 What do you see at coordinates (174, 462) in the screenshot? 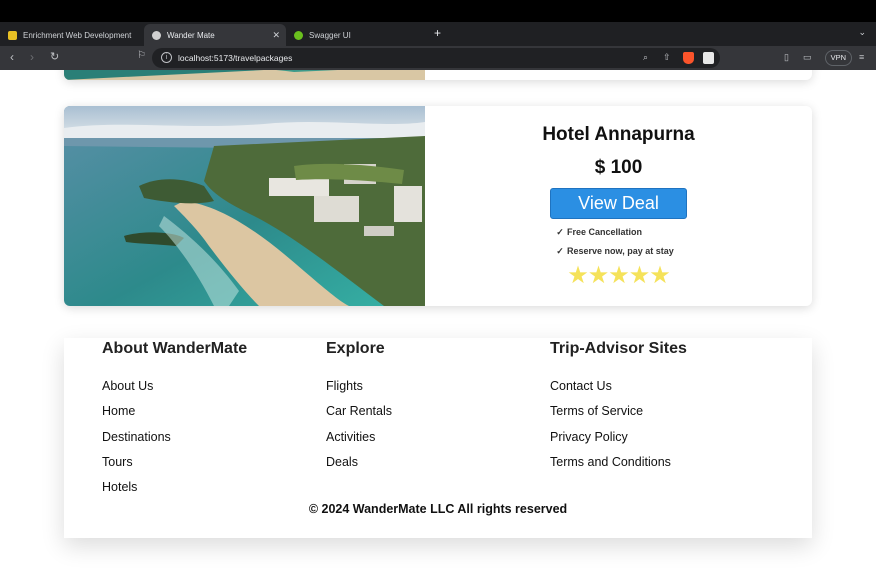
I see `footer-link-tours: Tours` at bounding box center [174, 462].